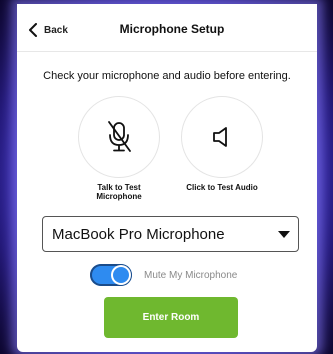 The height and width of the screenshot is (354, 333). Describe the element at coordinates (171, 317) in the screenshot. I see `enter-room-button: Enter Room` at that location.